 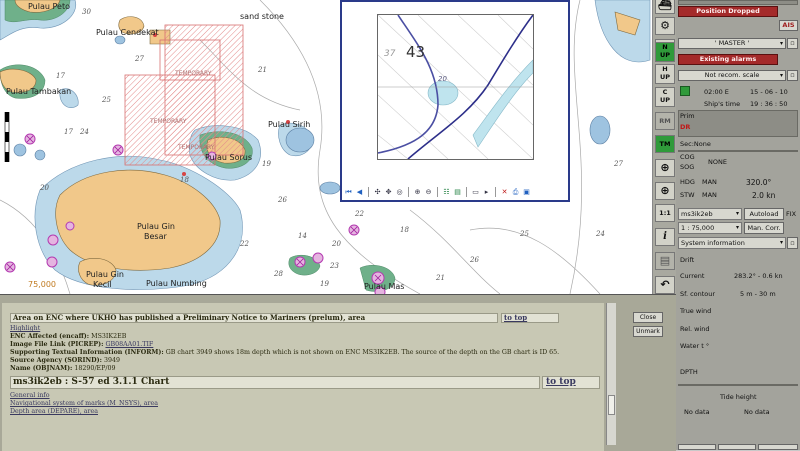 What do you see at coordinates (792, 43) in the screenshot?
I see `master-side-button: ▫` at bounding box center [792, 43].